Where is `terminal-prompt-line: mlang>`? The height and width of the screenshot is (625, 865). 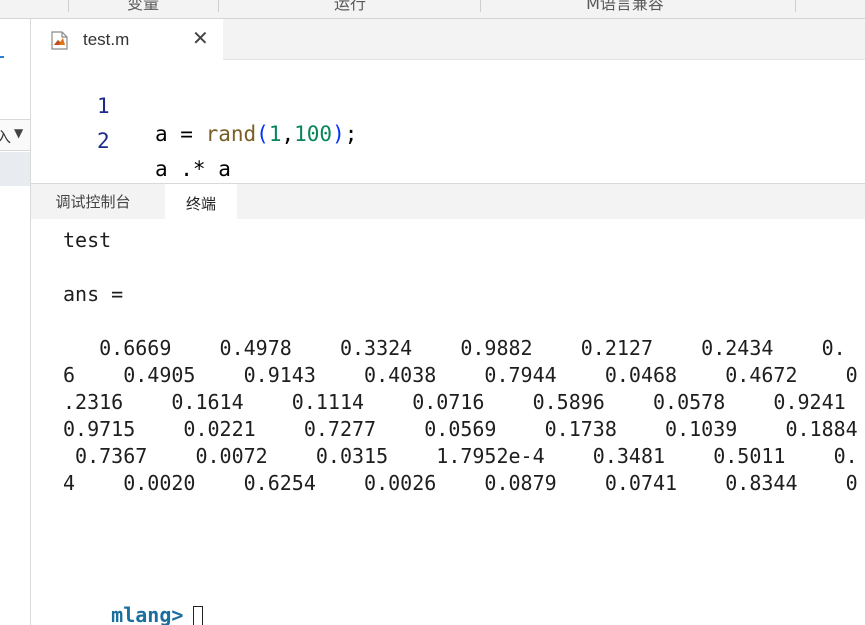
terminal-prompt-line: mlang> is located at coordinates (133, 600).